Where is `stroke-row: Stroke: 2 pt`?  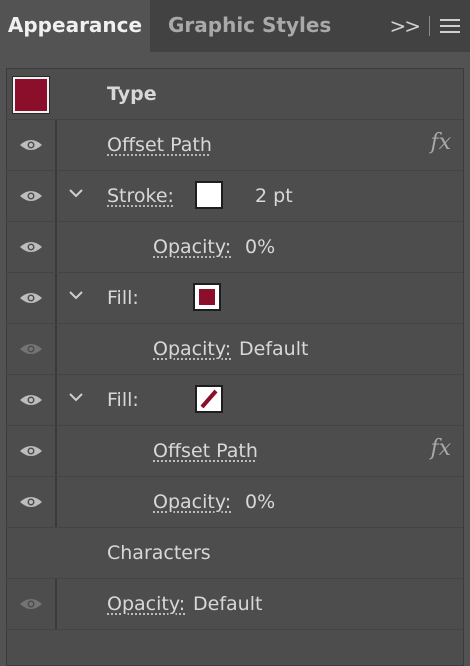 stroke-row: Stroke: 2 pt is located at coordinates (235, 196).